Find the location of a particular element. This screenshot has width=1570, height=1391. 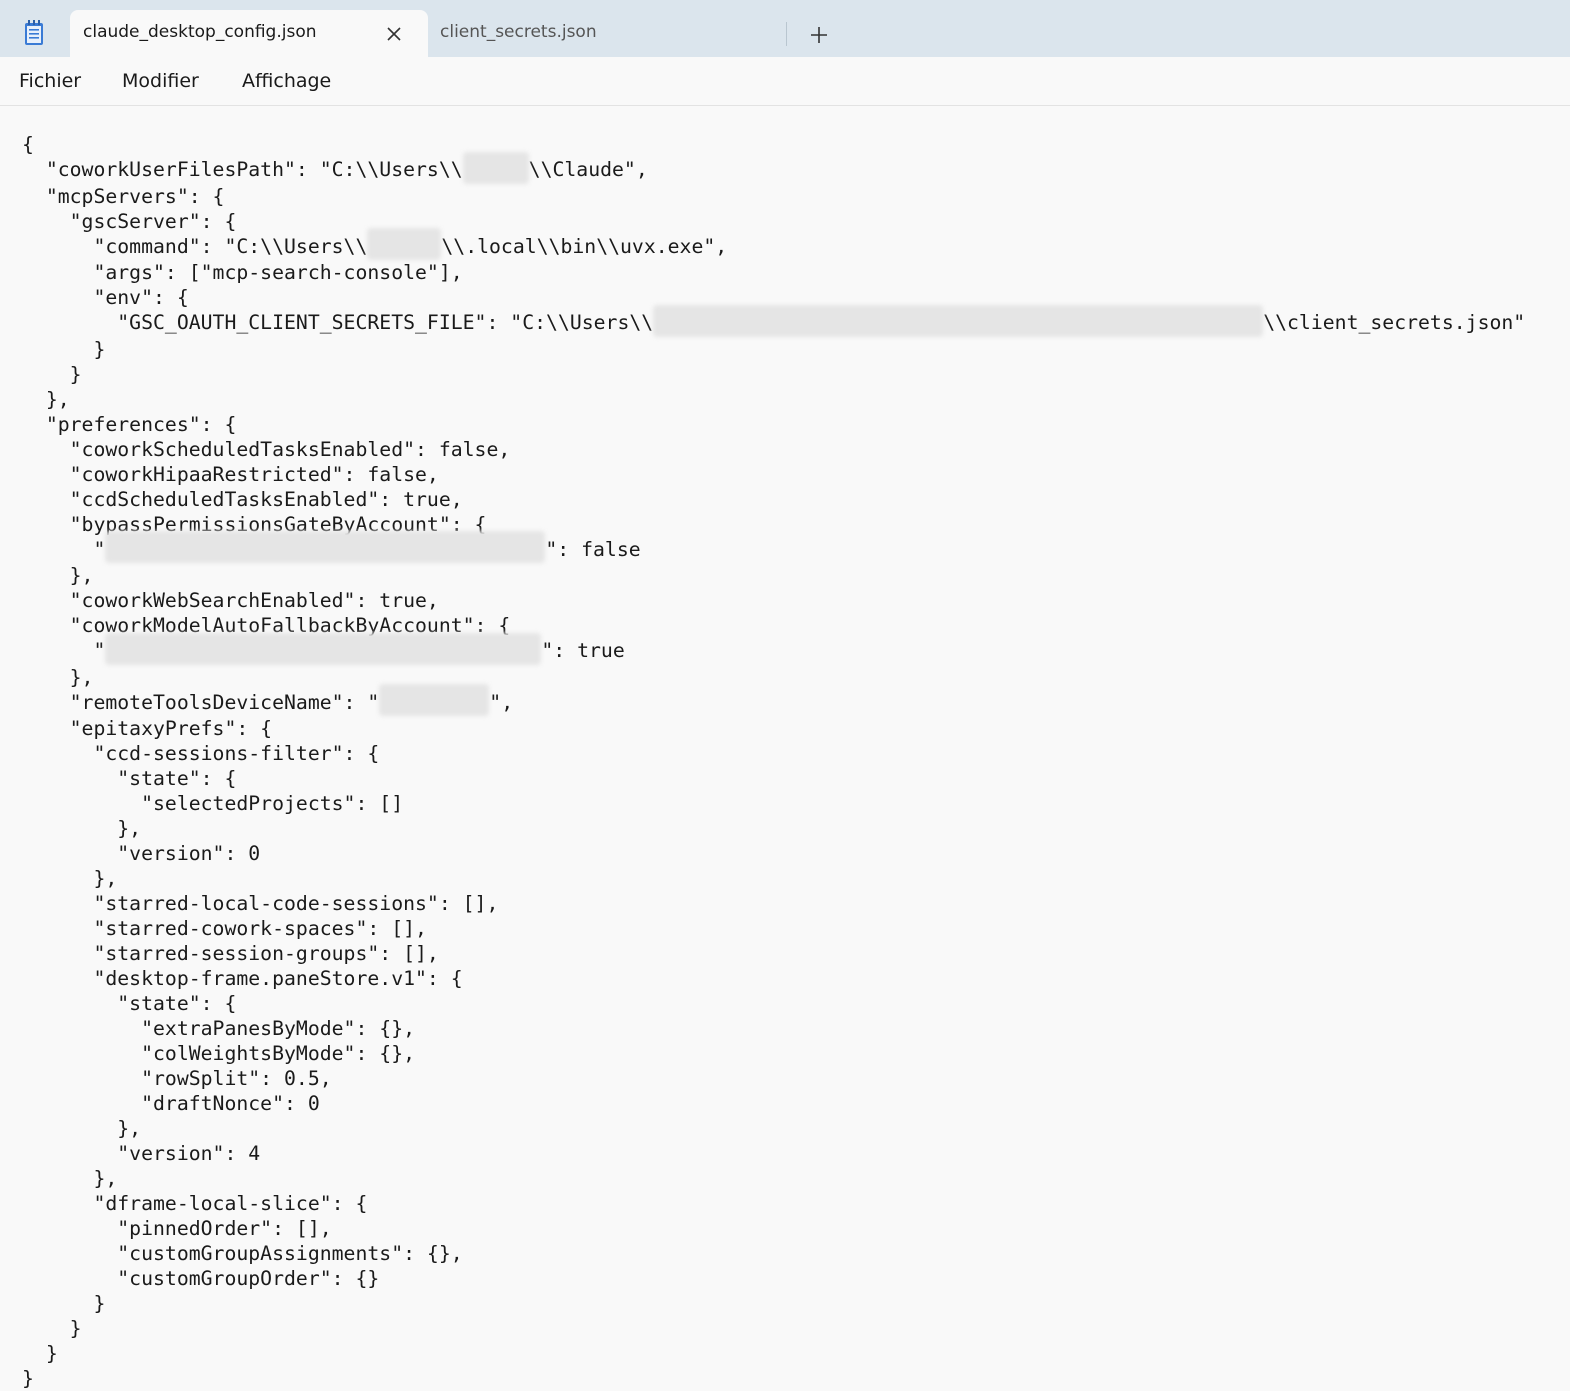

menu-file: Fichier is located at coordinates (50, 81).